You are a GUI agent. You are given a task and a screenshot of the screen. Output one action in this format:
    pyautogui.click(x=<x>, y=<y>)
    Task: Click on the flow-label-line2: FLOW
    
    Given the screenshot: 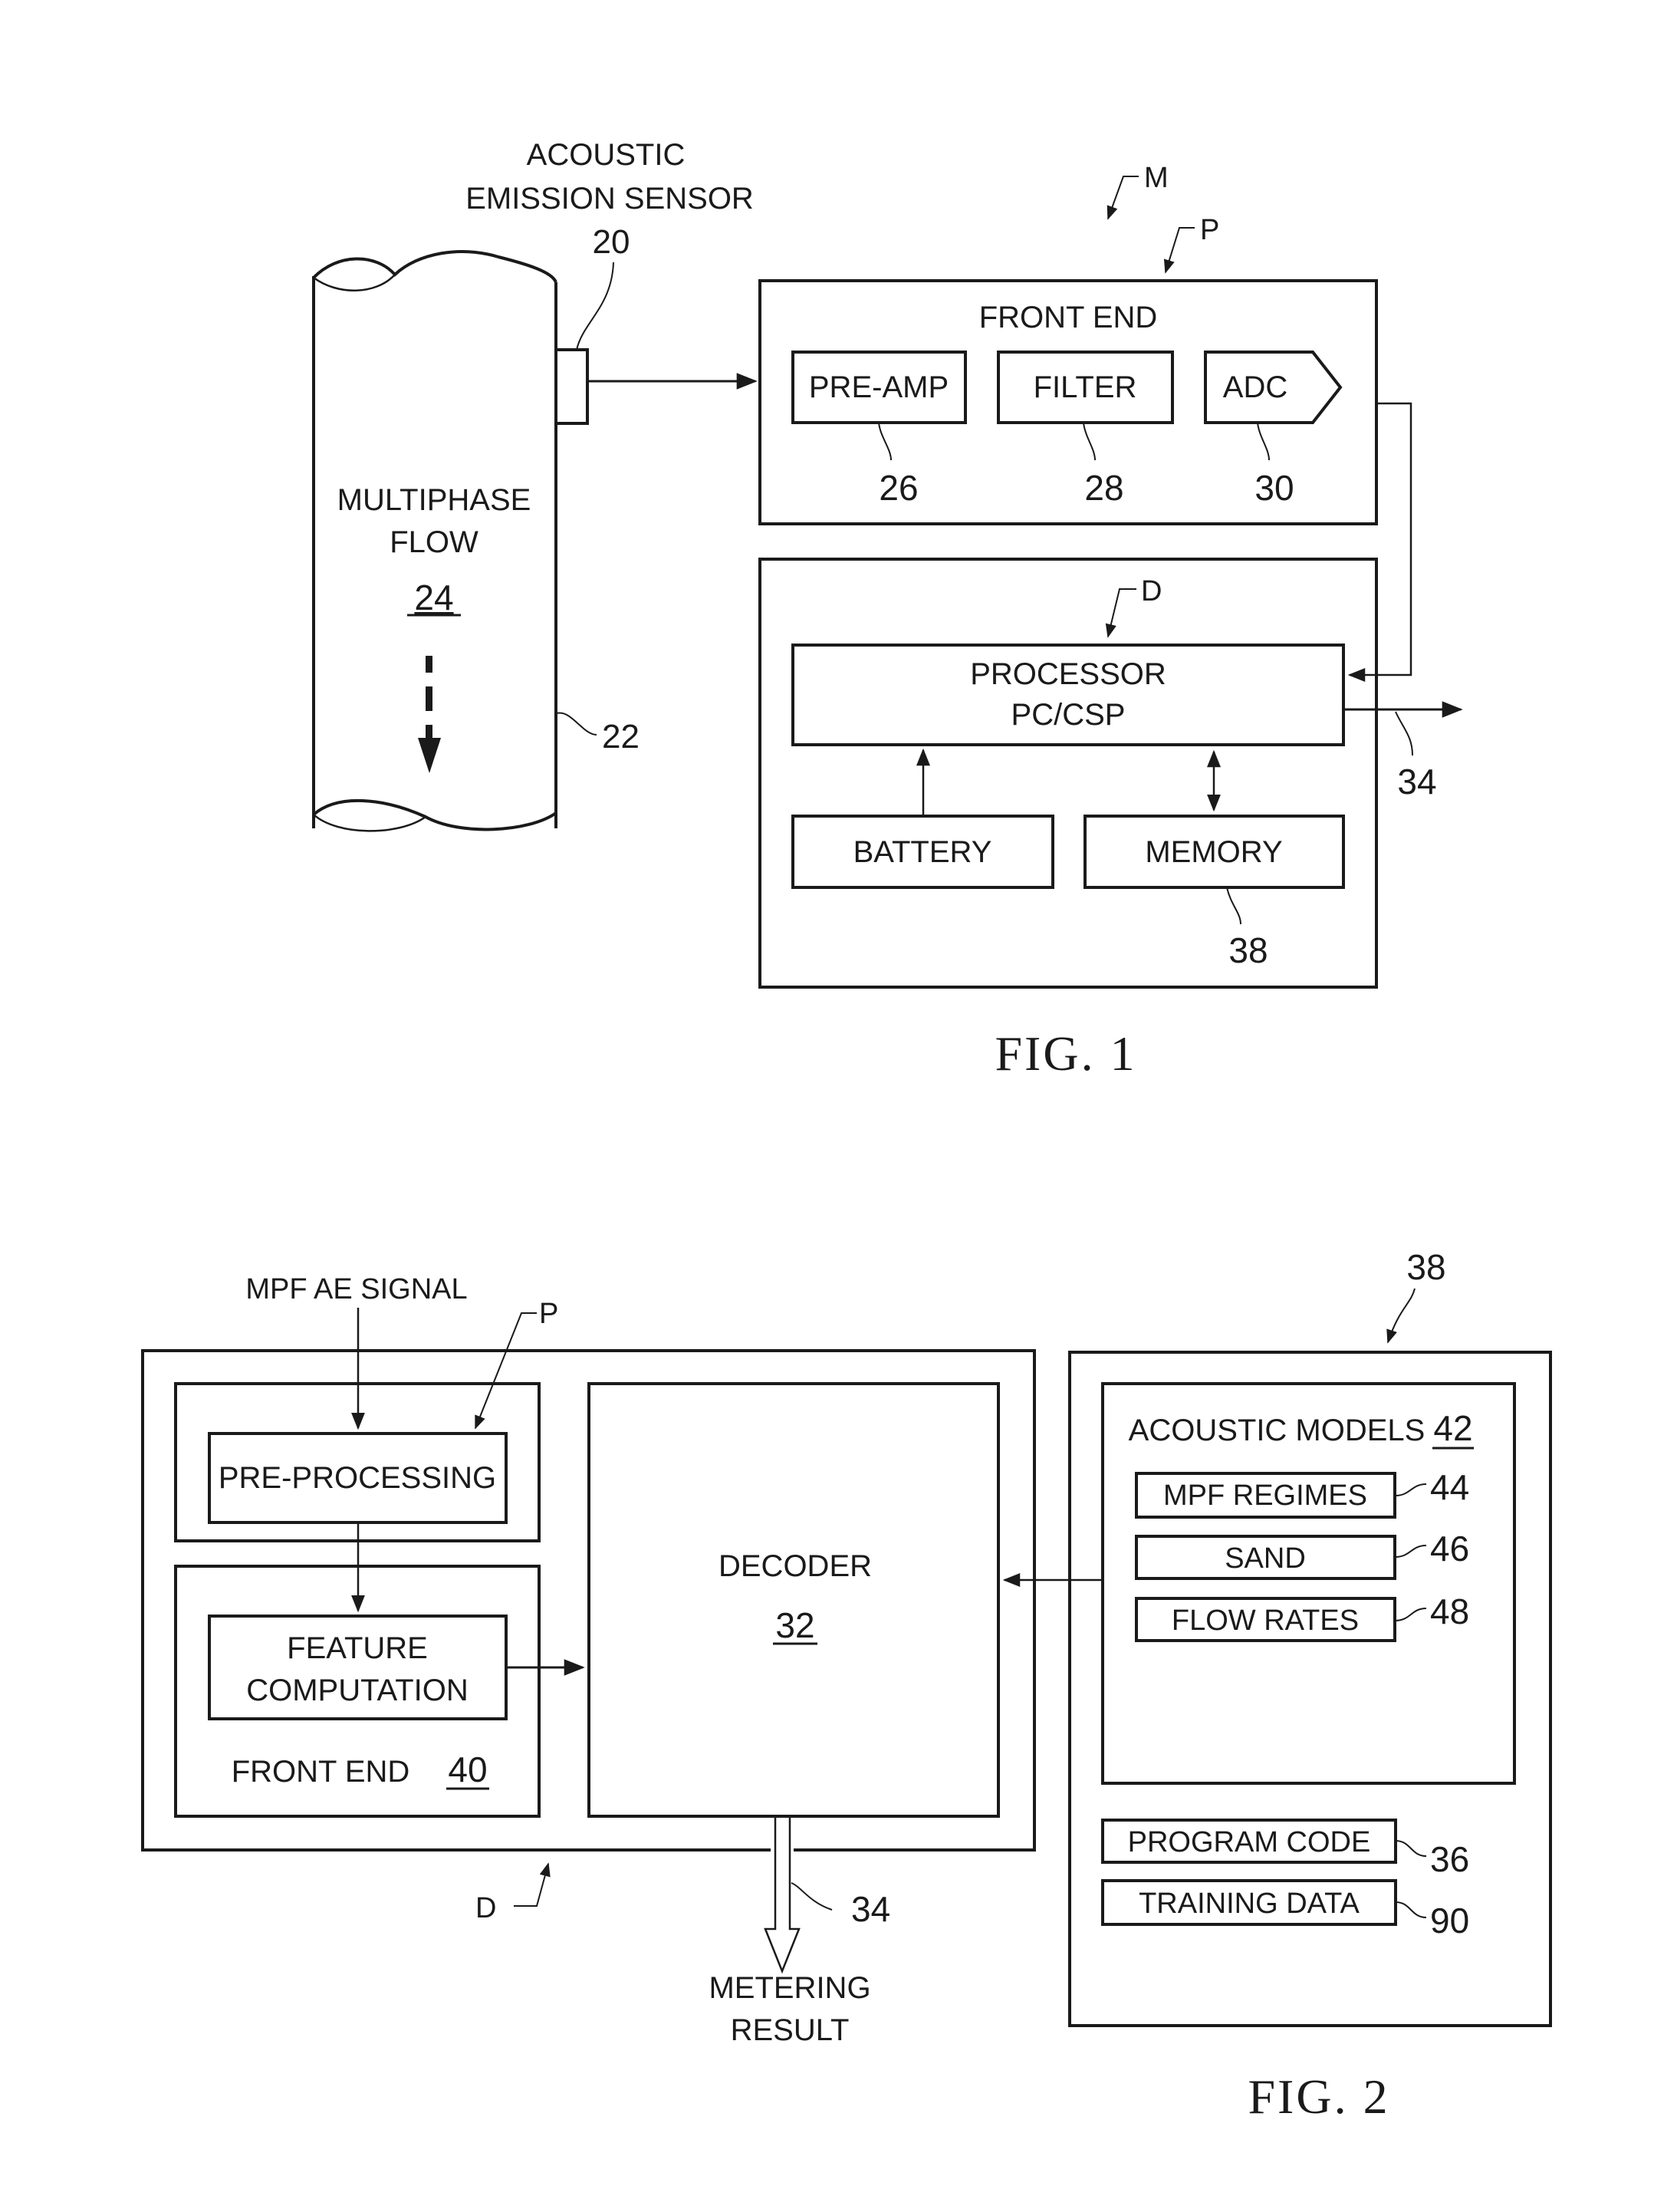 What is the action you would take?
    pyautogui.click(x=434, y=542)
    